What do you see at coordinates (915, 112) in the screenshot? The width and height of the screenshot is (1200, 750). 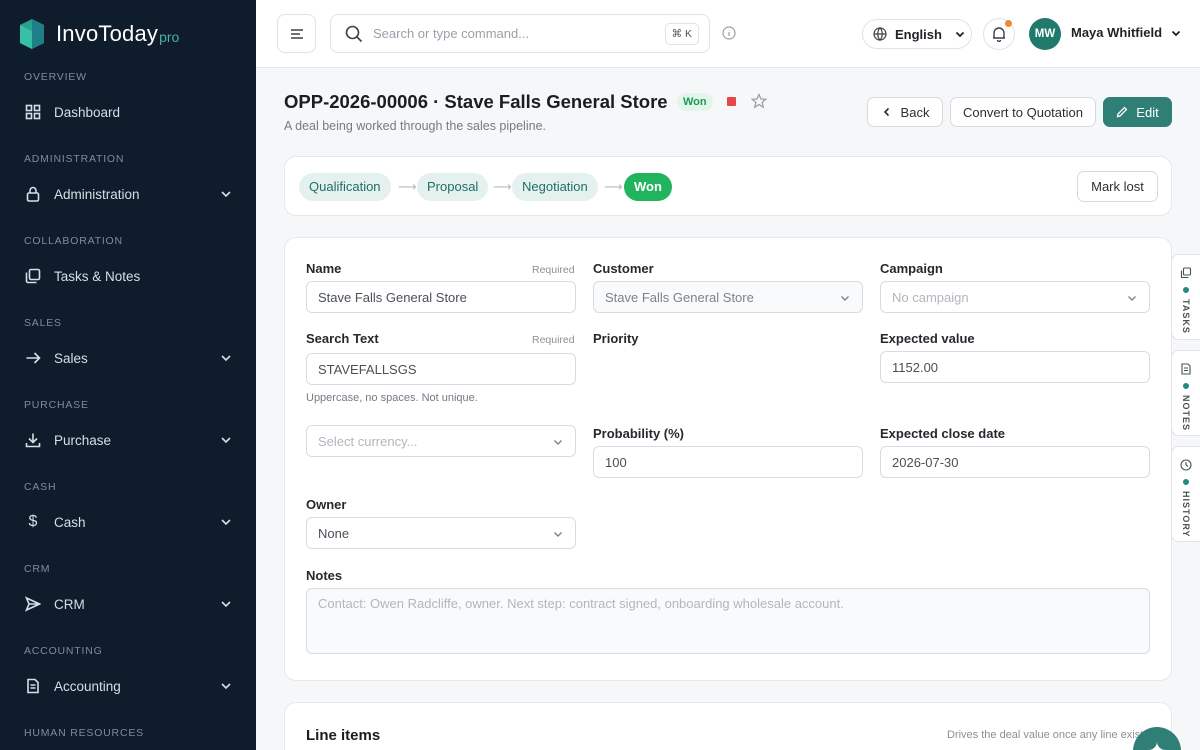 I see `back-label: Back` at bounding box center [915, 112].